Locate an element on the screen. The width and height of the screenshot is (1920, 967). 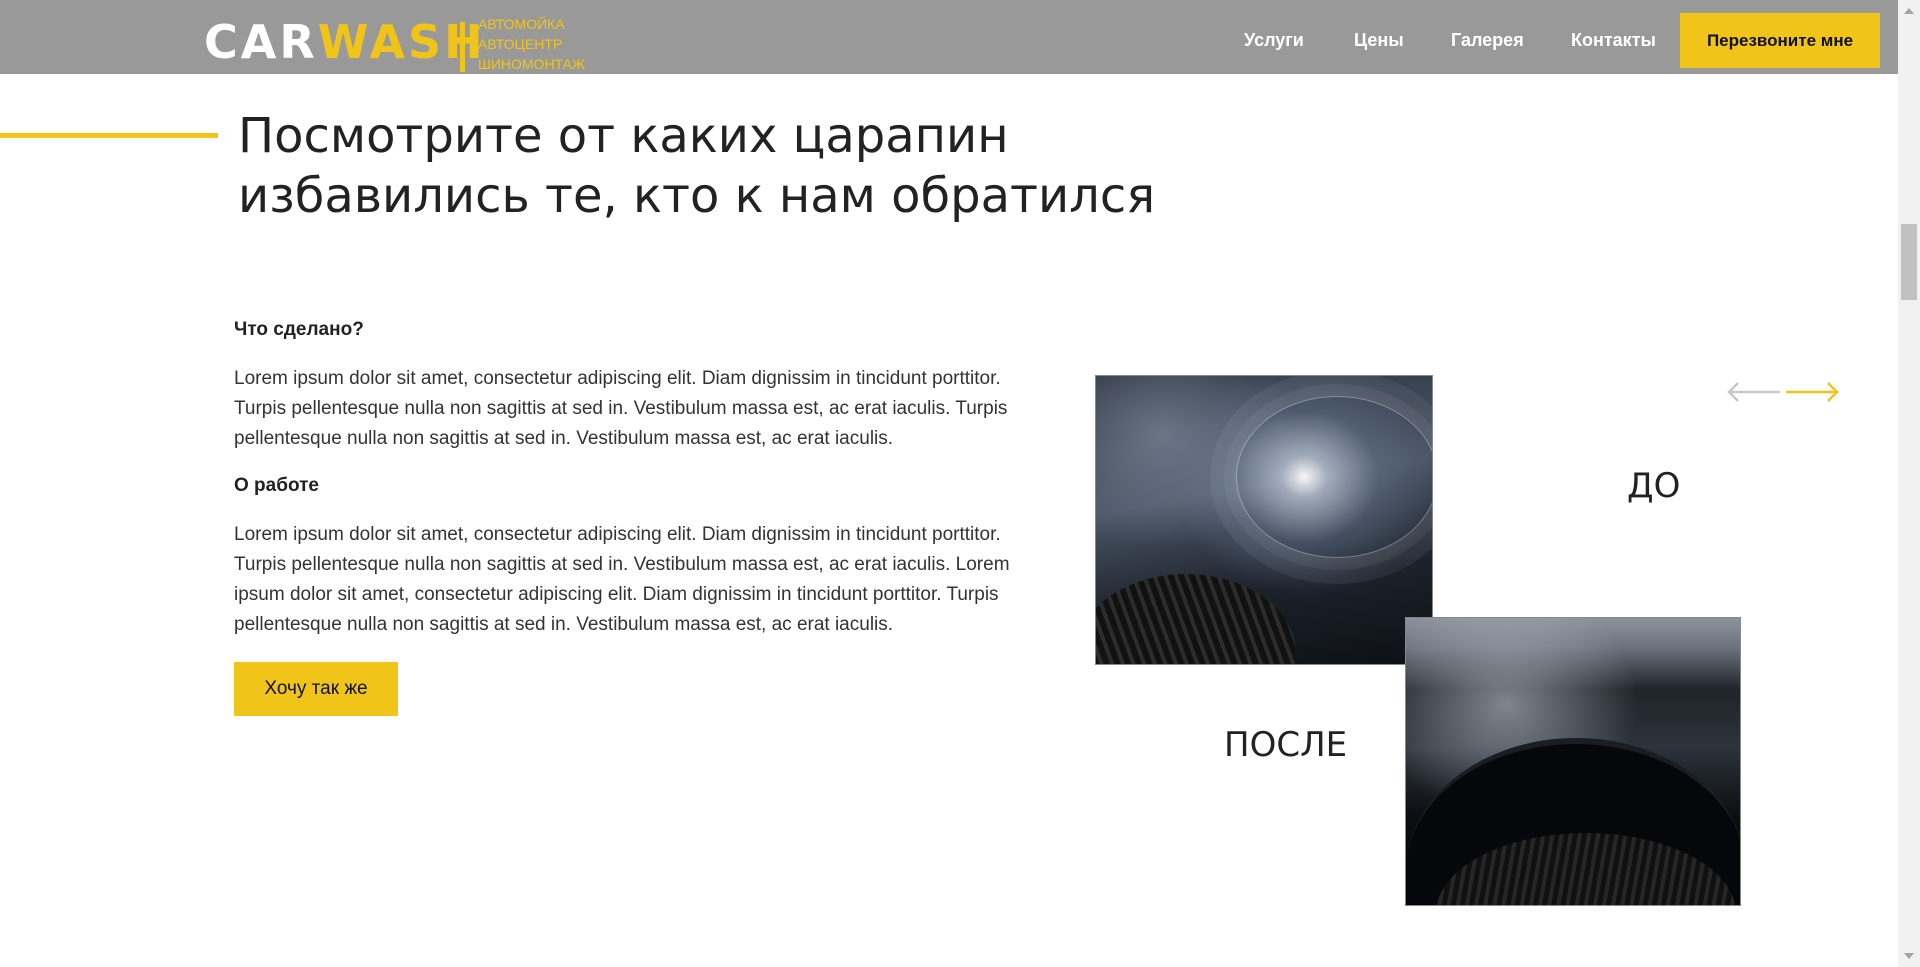
logo-subtitle-line: АВТОМОЙКА is located at coordinates (521, 24).